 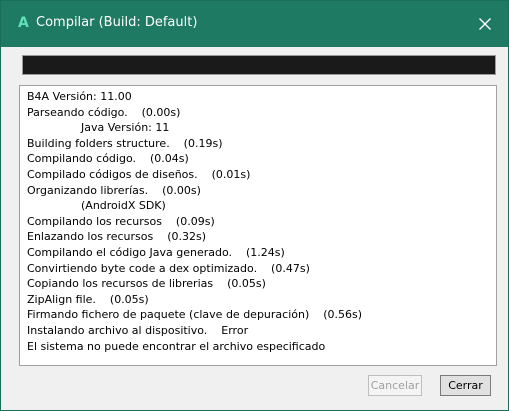 What do you see at coordinates (88, 299) in the screenshot?
I see `log-line: ZipAlign file. (0.05s)` at bounding box center [88, 299].